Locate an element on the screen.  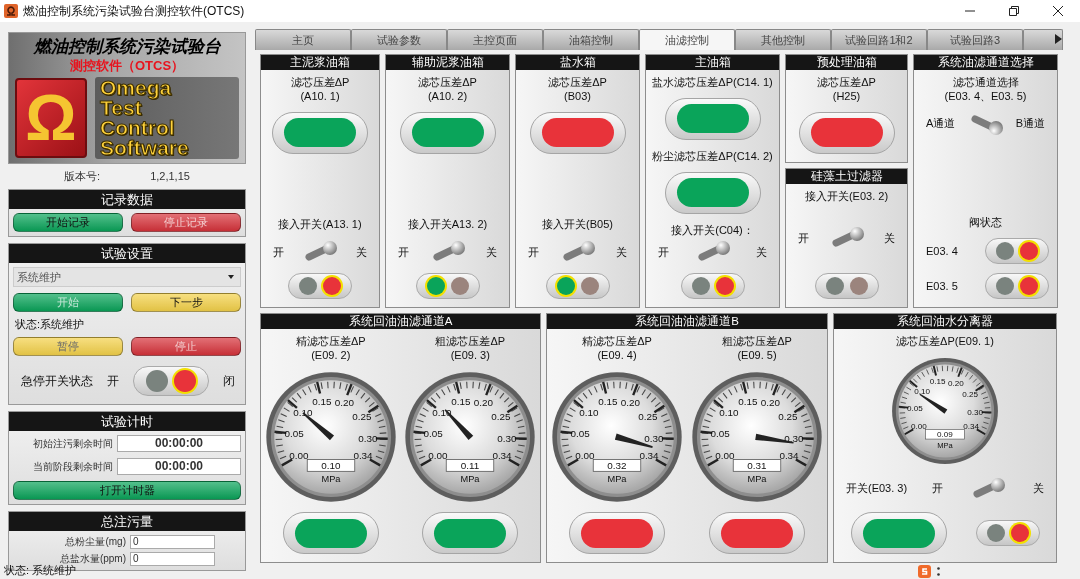
field-label: 接入开关(E03. 2) is located at coordinates (846, 195).